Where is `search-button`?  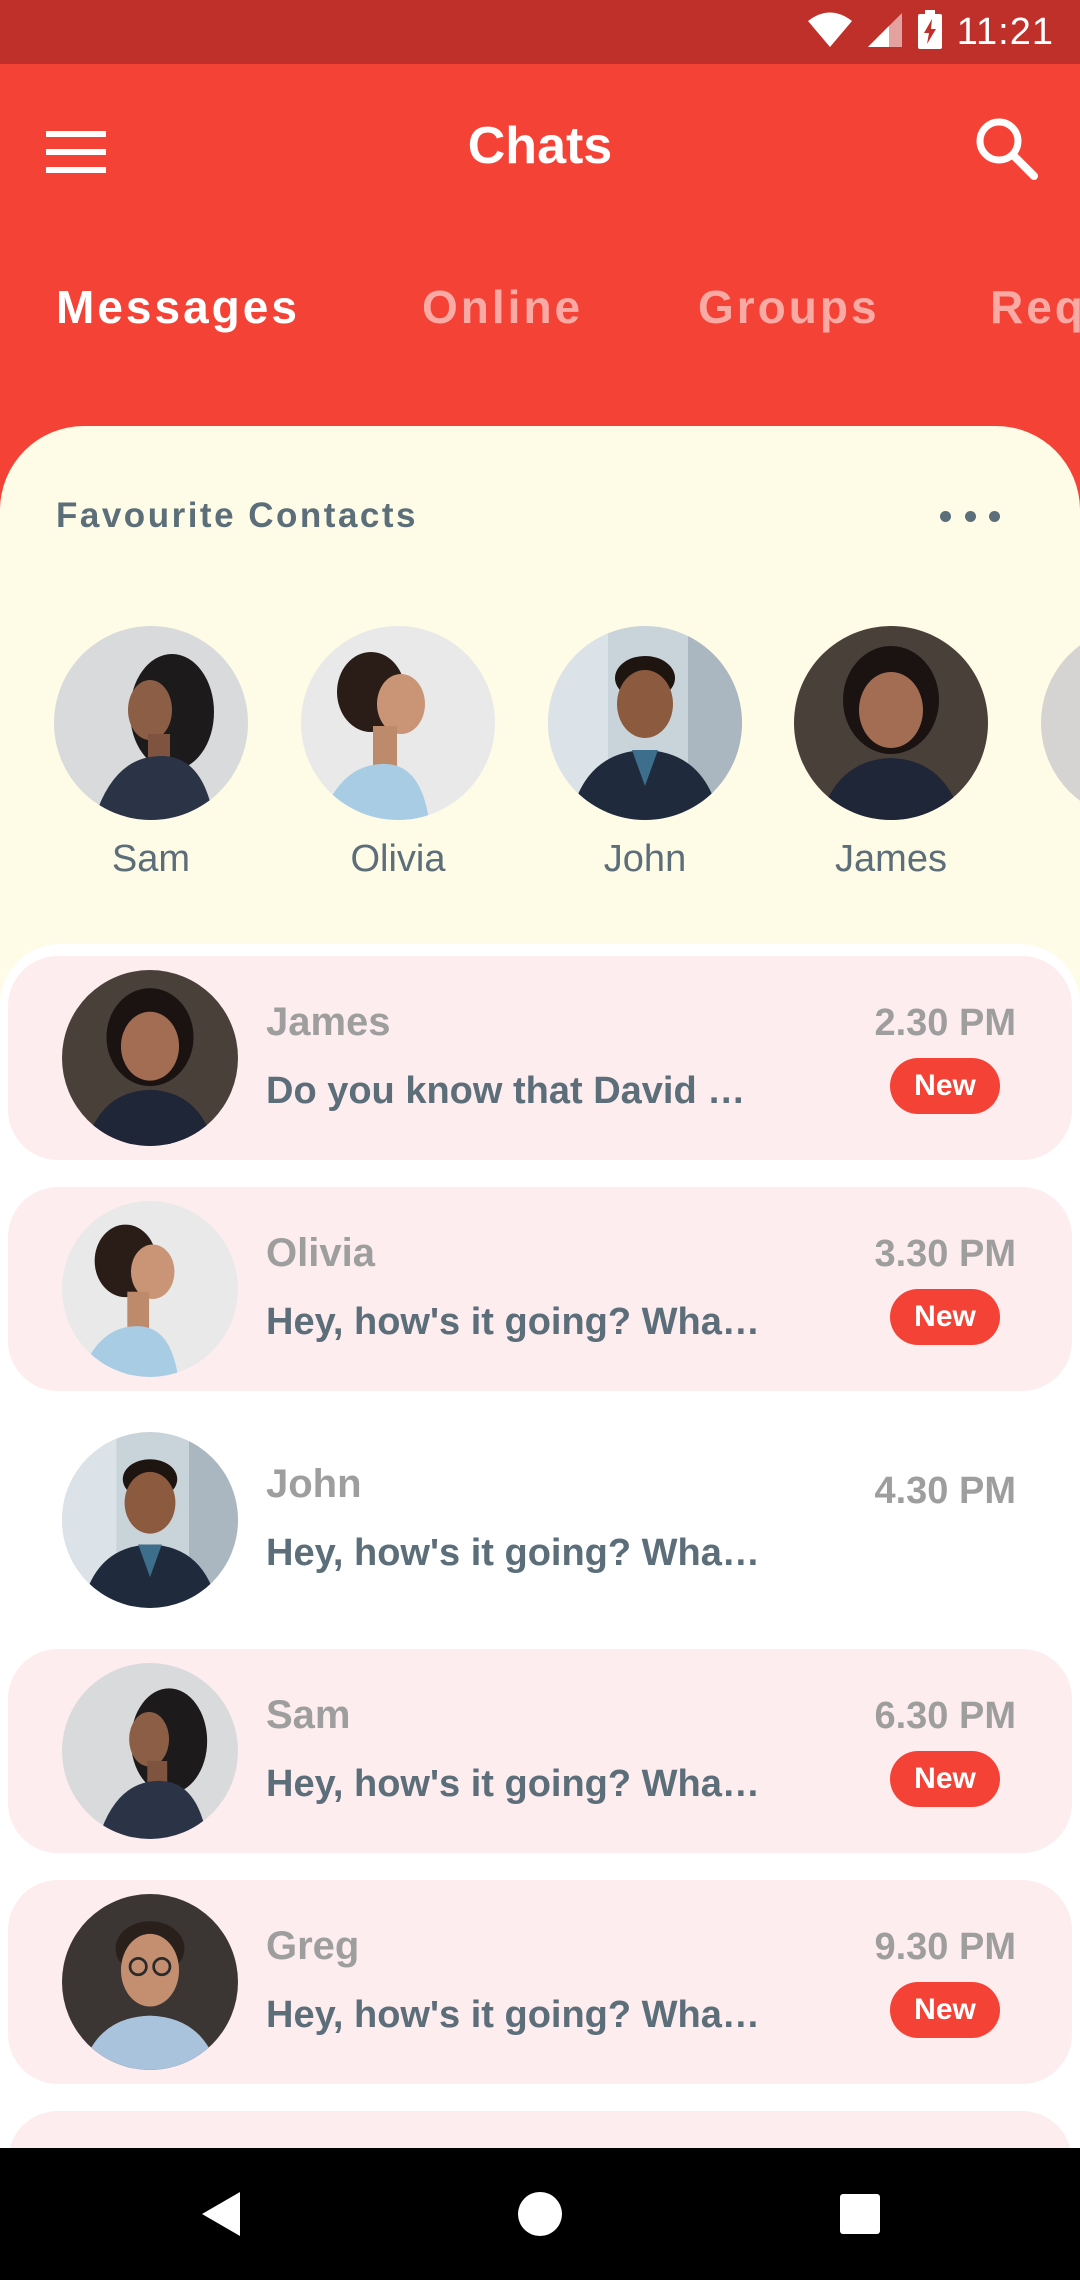
search-button is located at coordinates (1006, 148).